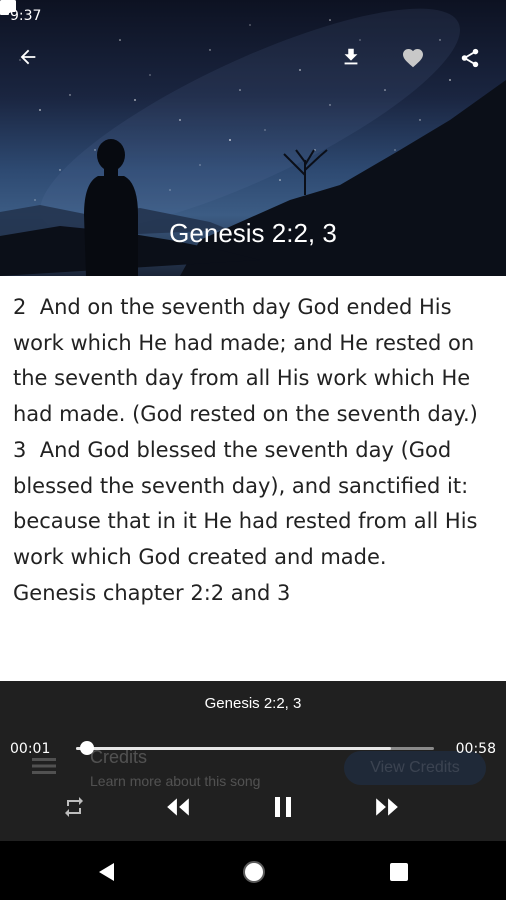  I want to click on rewind-button, so click(178, 807).